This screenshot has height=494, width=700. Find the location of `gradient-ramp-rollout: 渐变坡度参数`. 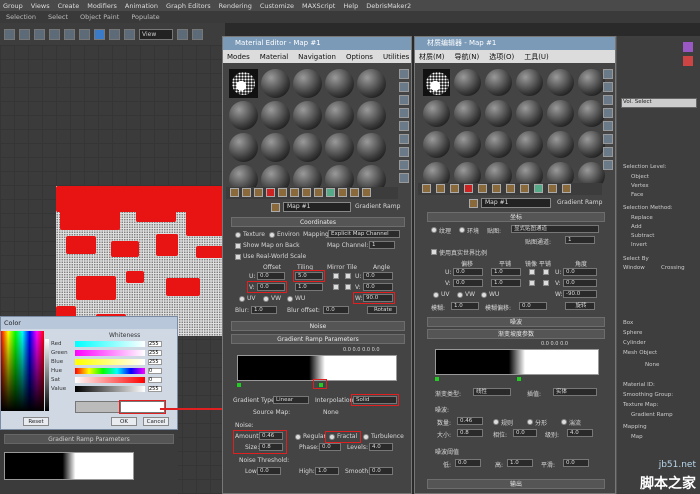

gradient-ramp-rollout: 渐变坡度参数 is located at coordinates (516, 334).